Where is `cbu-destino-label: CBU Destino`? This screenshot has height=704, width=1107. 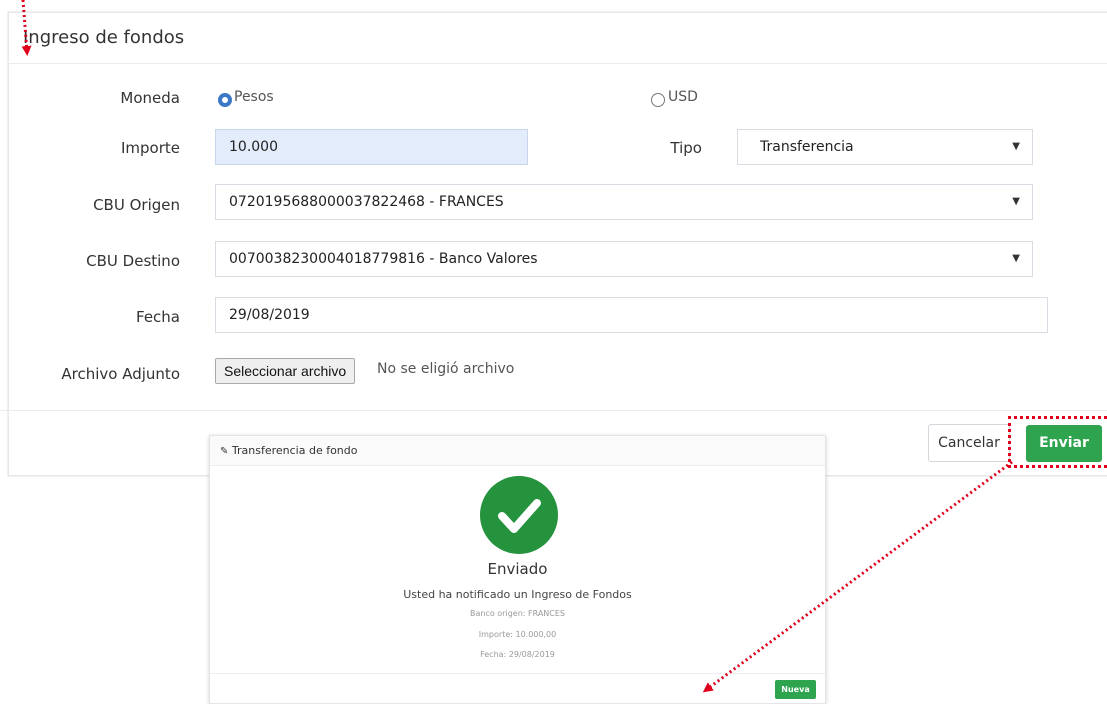 cbu-destino-label: CBU Destino is located at coordinates (133, 261).